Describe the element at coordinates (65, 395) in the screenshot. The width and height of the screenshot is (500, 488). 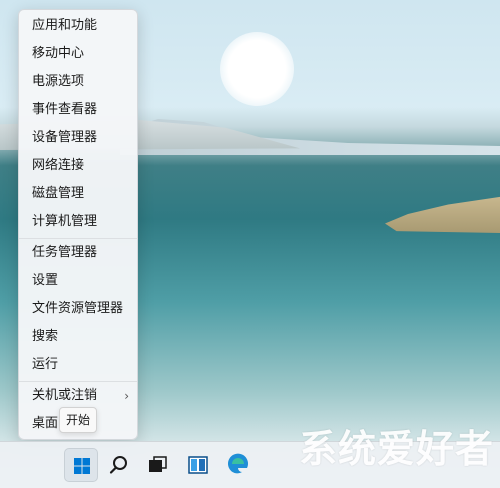
I see `menu-item-shutdown-label: 关机或注销` at that location.